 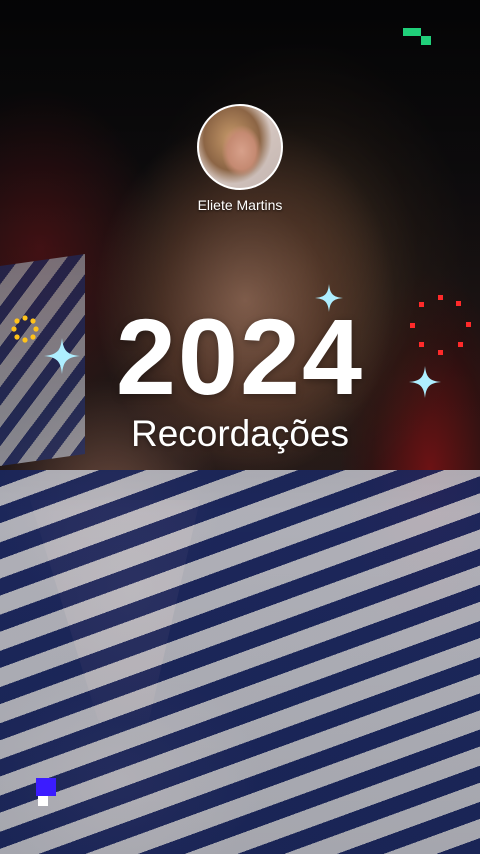 What do you see at coordinates (240, 205) in the screenshot?
I see `username: Eliete Martins` at bounding box center [240, 205].